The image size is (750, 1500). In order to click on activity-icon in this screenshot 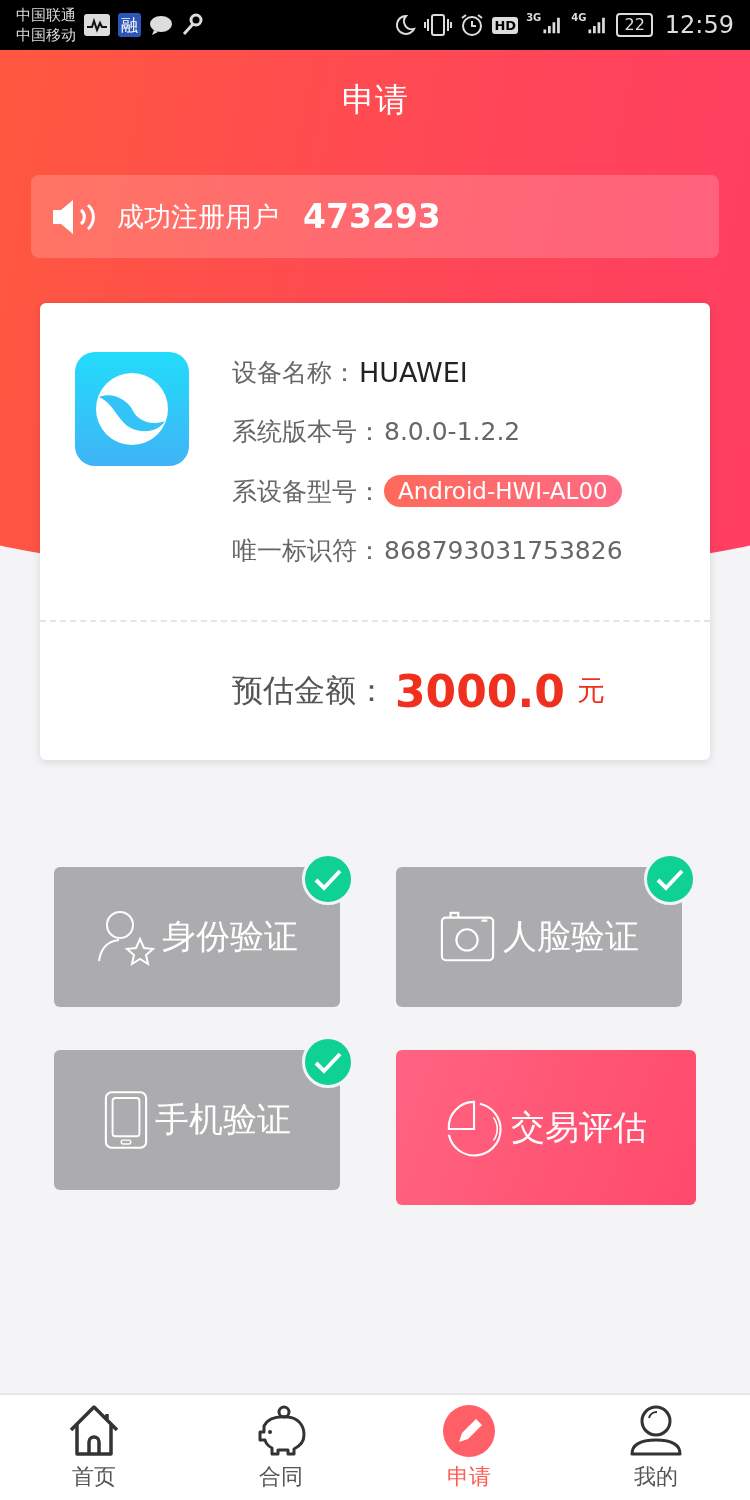, I will do `click(97, 25)`.